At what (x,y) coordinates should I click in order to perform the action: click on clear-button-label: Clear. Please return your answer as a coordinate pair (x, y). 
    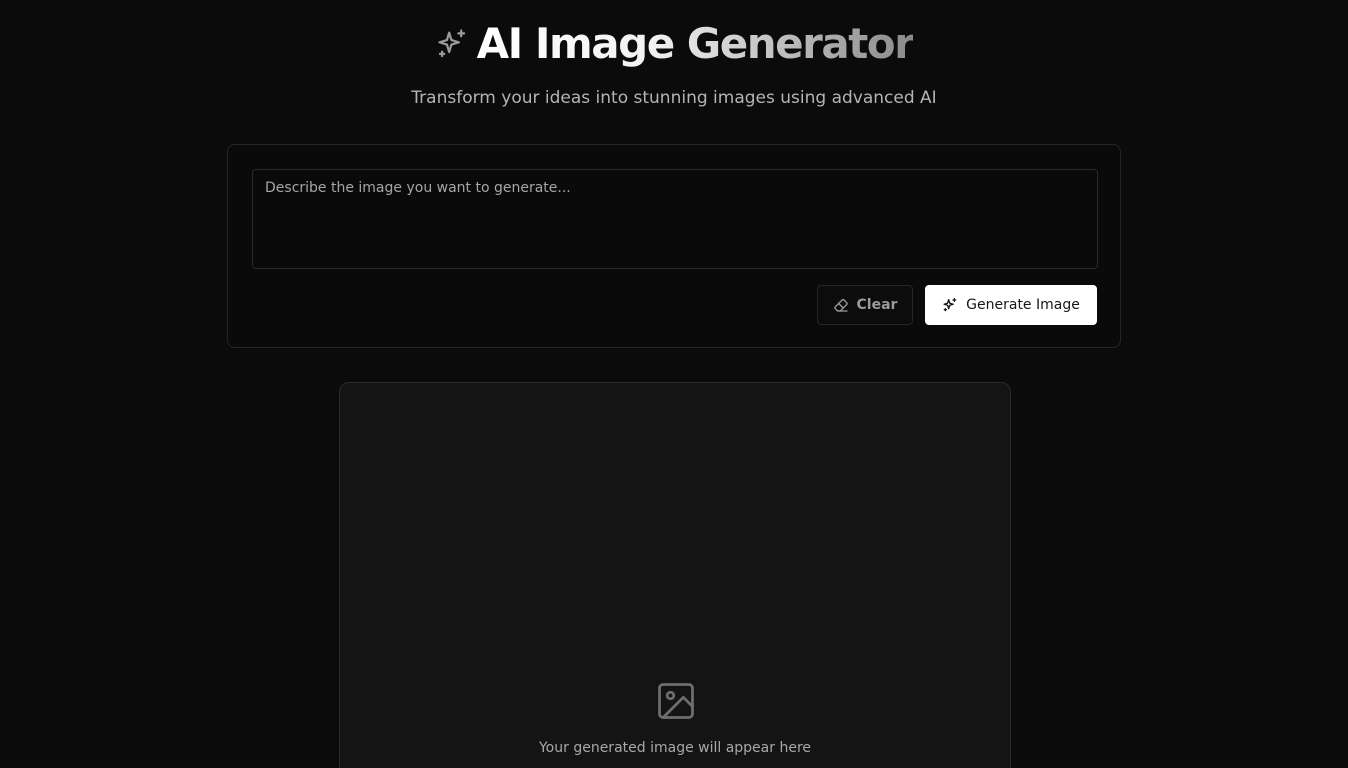
    Looking at the image, I should click on (877, 305).